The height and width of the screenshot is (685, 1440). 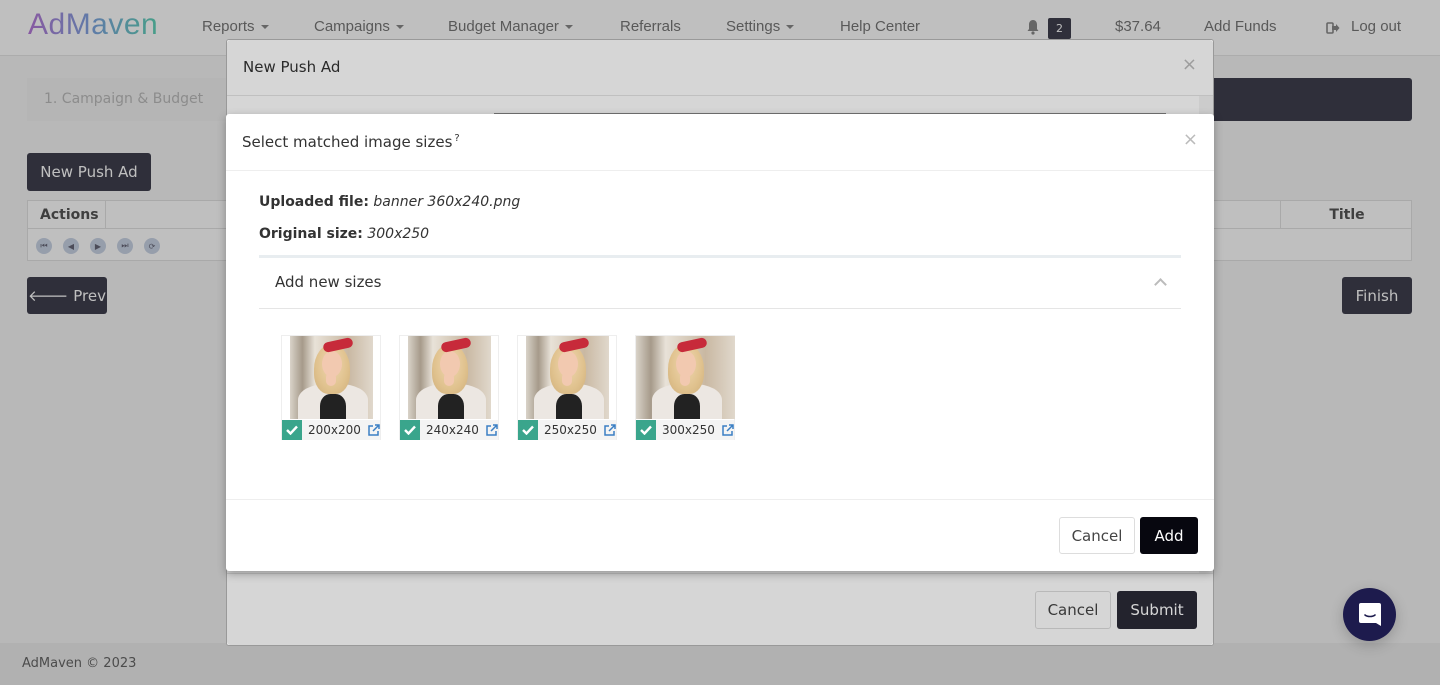 What do you see at coordinates (720, 282) in the screenshot?
I see `add-new-sizes-panel: Add new sizes` at bounding box center [720, 282].